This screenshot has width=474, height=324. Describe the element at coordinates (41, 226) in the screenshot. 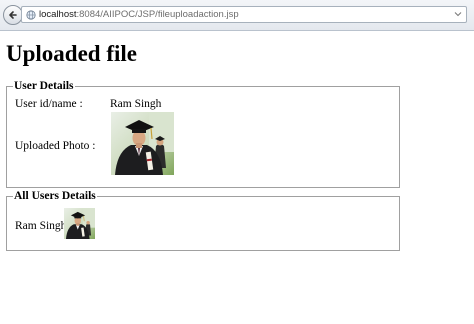

I see `user-row-name: Ram Singh` at that location.